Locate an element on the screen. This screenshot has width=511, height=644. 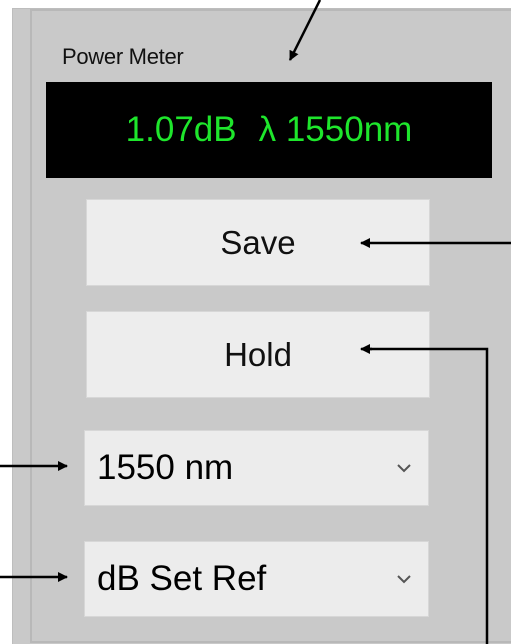
save-button-label: Save is located at coordinates (258, 242).